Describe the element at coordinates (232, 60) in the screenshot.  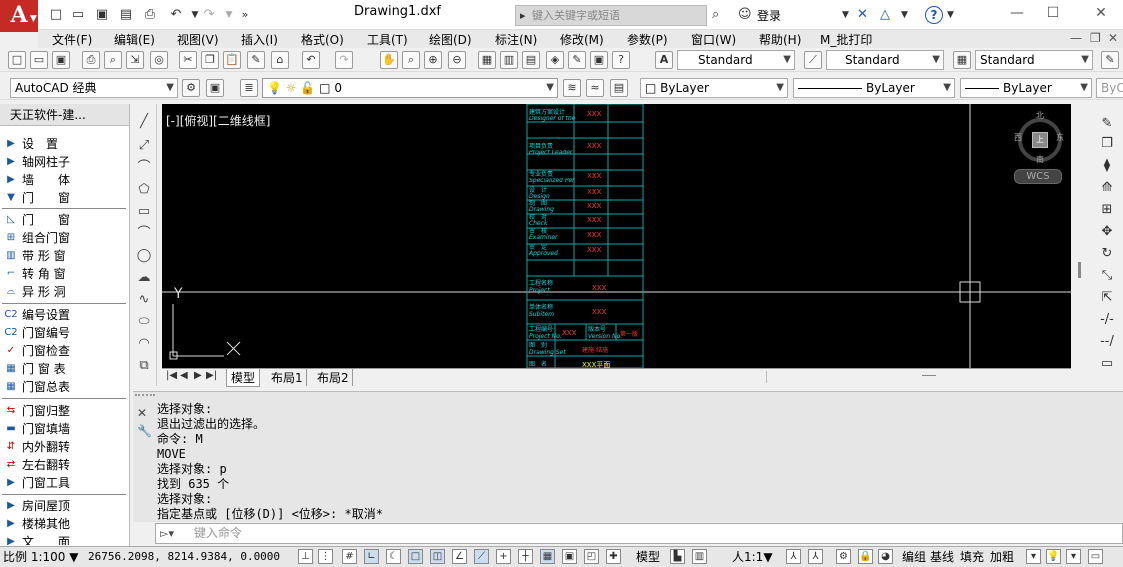
I see `paste-icon: 📋` at that location.